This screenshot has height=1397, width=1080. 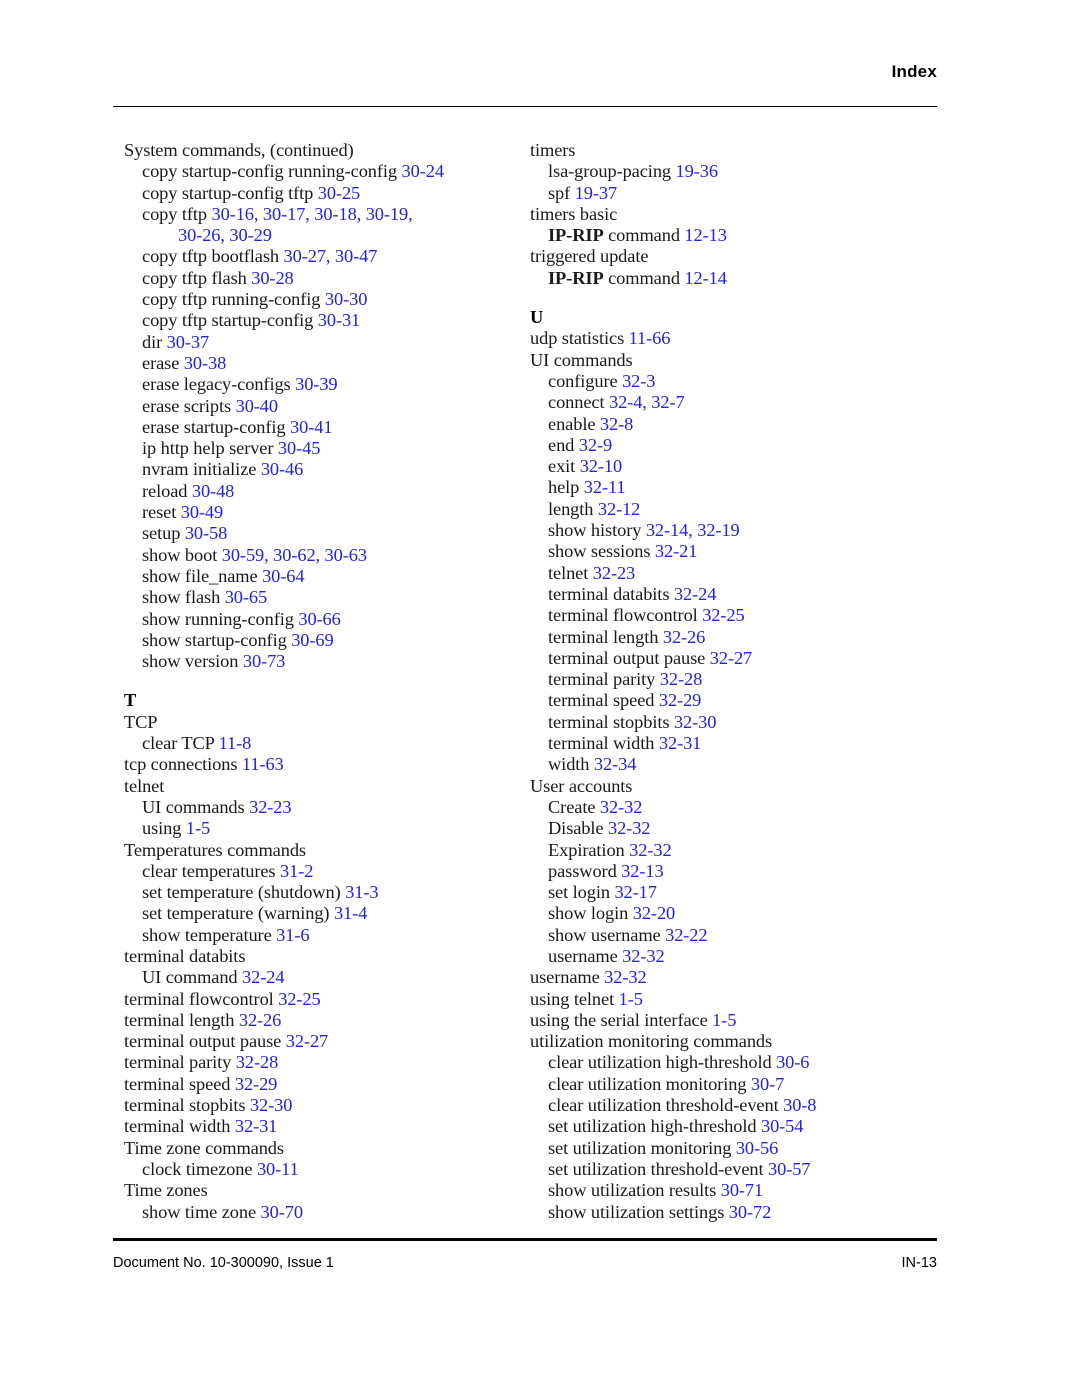 I want to click on index-page-reference: 32-14, 32-19, so click(x=693, y=530).